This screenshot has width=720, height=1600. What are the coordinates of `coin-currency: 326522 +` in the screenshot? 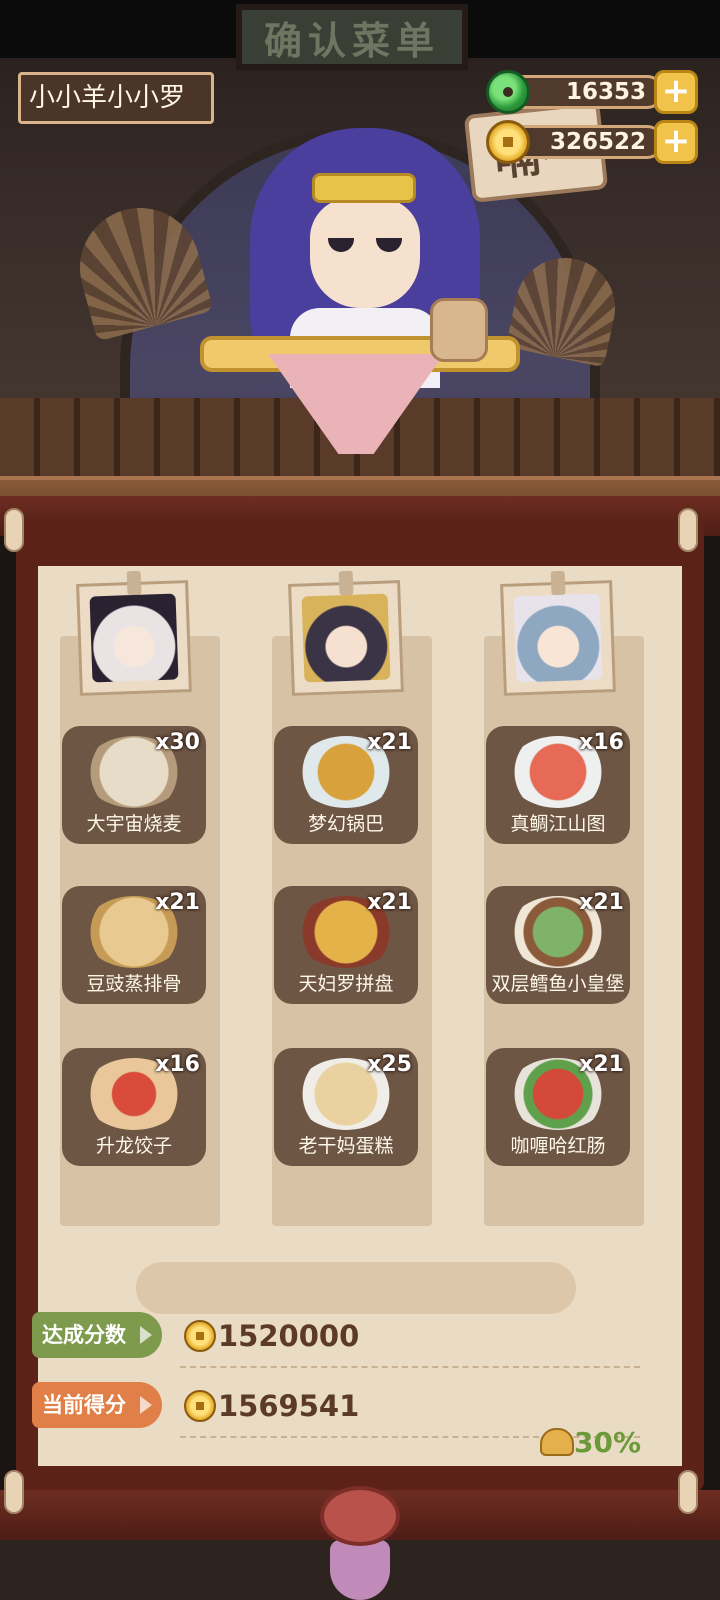 It's located at (592, 142).